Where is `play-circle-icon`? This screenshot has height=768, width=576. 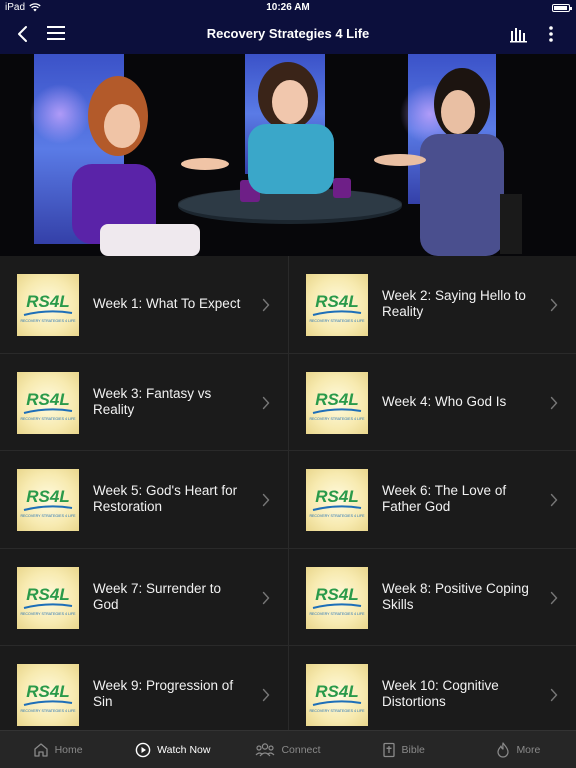
play-circle-icon is located at coordinates (143, 749).